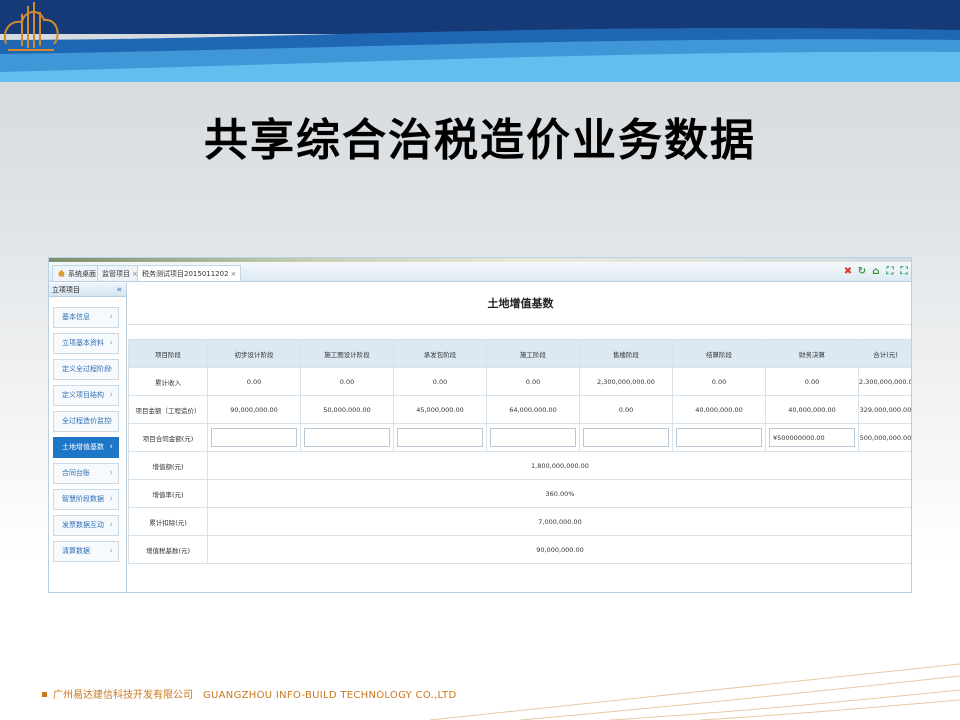 This screenshot has height=720, width=960. Describe the element at coordinates (330, 695) in the screenshot. I see `company-name-en: GUANGZHOU INFO-BUILD TECHNOLOGY CO.,LTD` at that location.